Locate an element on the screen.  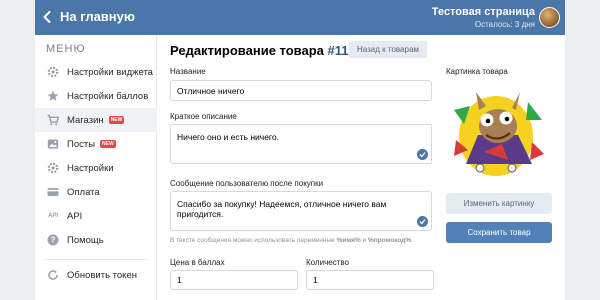
sidebar-item-label: Обновить токен is located at coordinates (102, 275).